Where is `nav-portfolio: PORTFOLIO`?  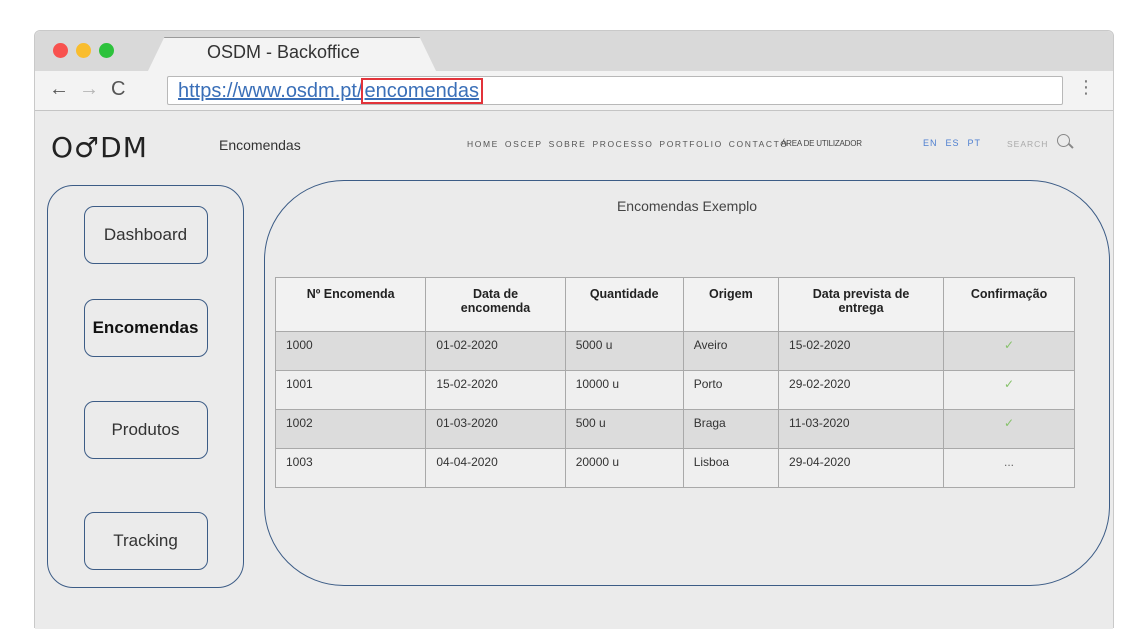 nav-portfolio: PORTFOLIO is located at coordinates (690, 144).